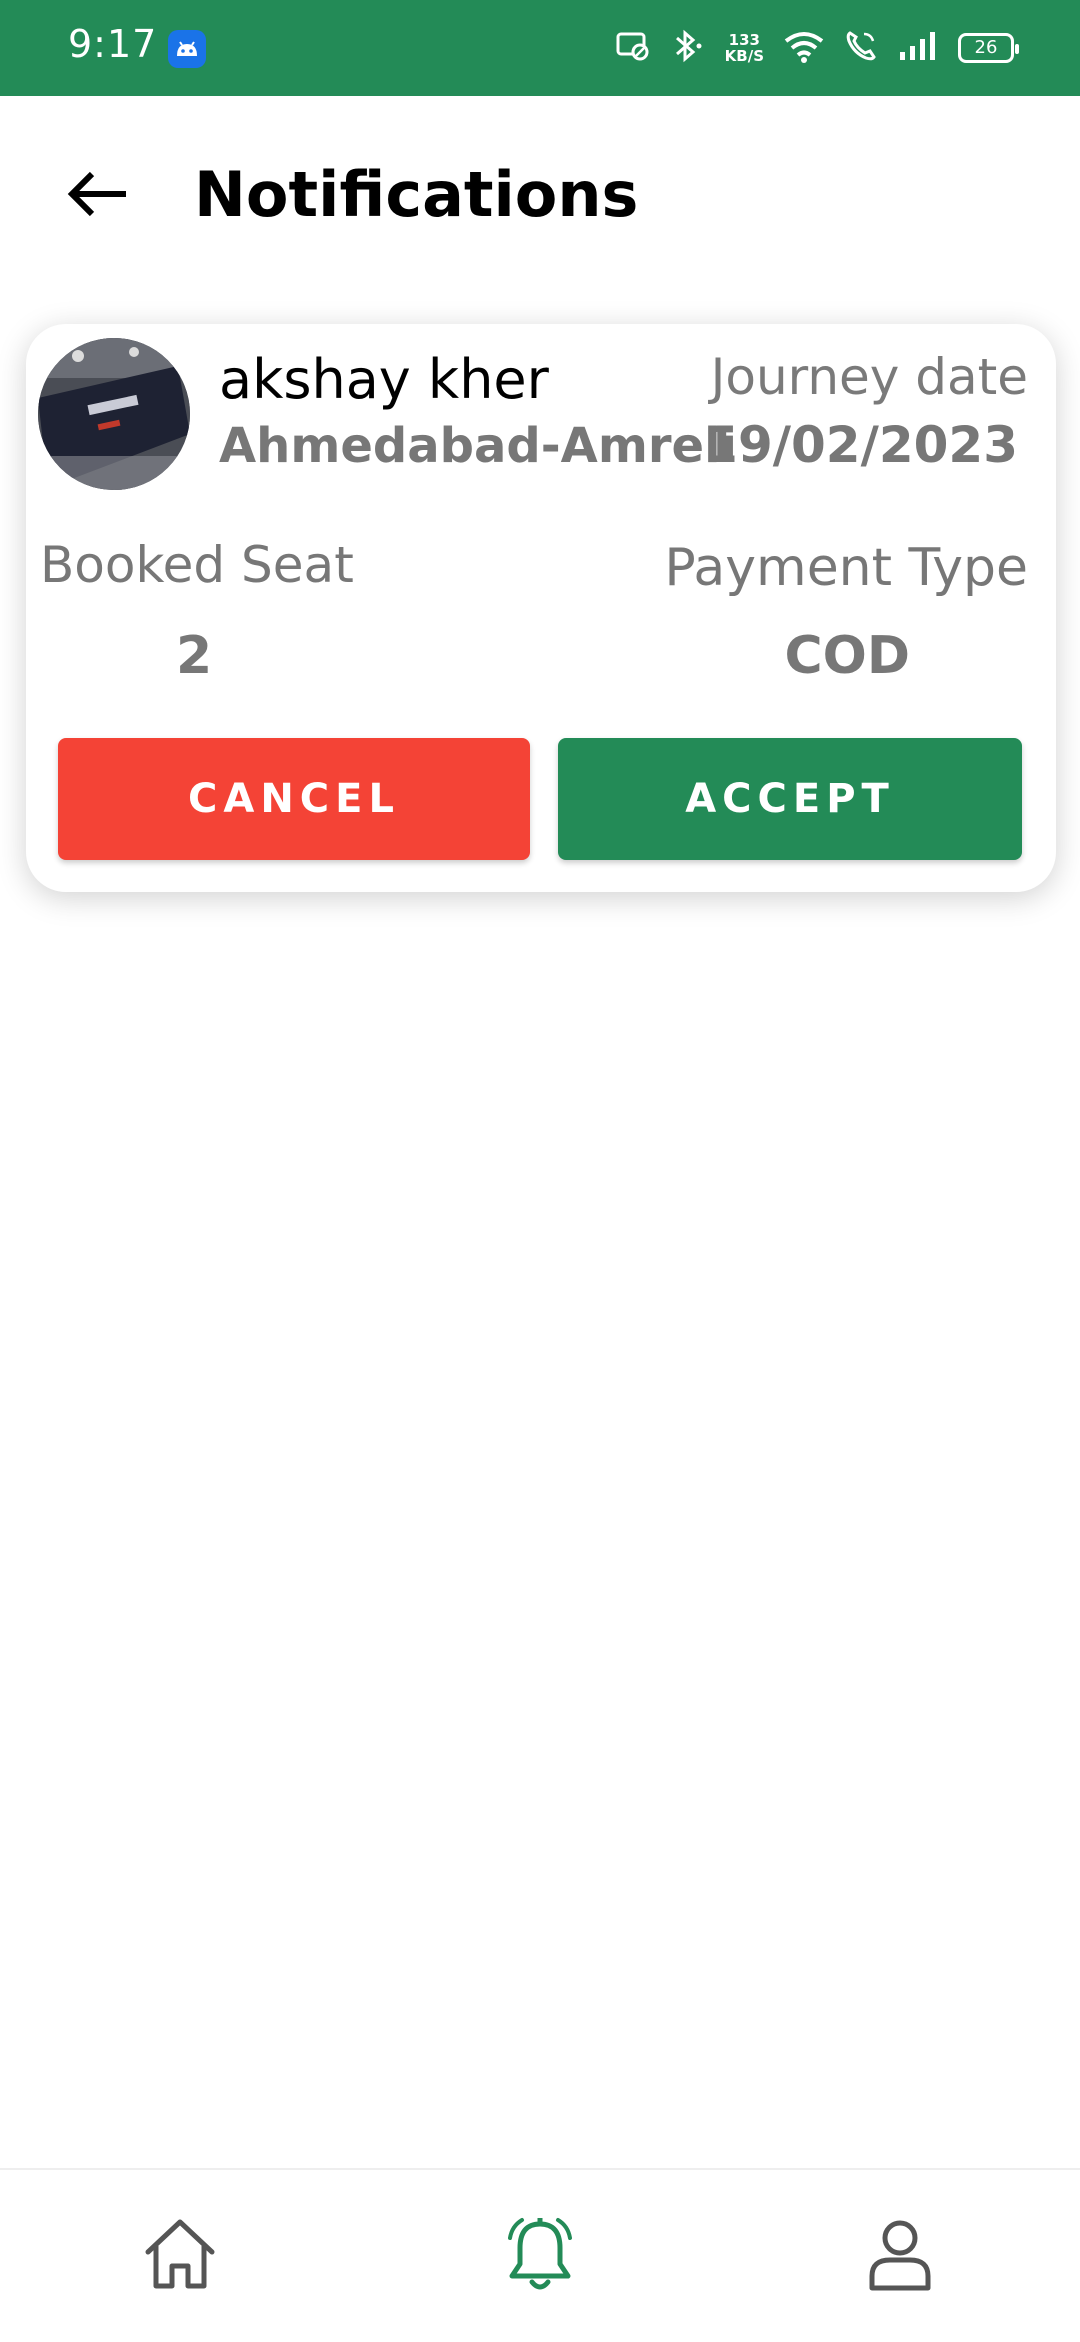  I want to click on battery-icon: 26, so click(988, 48).